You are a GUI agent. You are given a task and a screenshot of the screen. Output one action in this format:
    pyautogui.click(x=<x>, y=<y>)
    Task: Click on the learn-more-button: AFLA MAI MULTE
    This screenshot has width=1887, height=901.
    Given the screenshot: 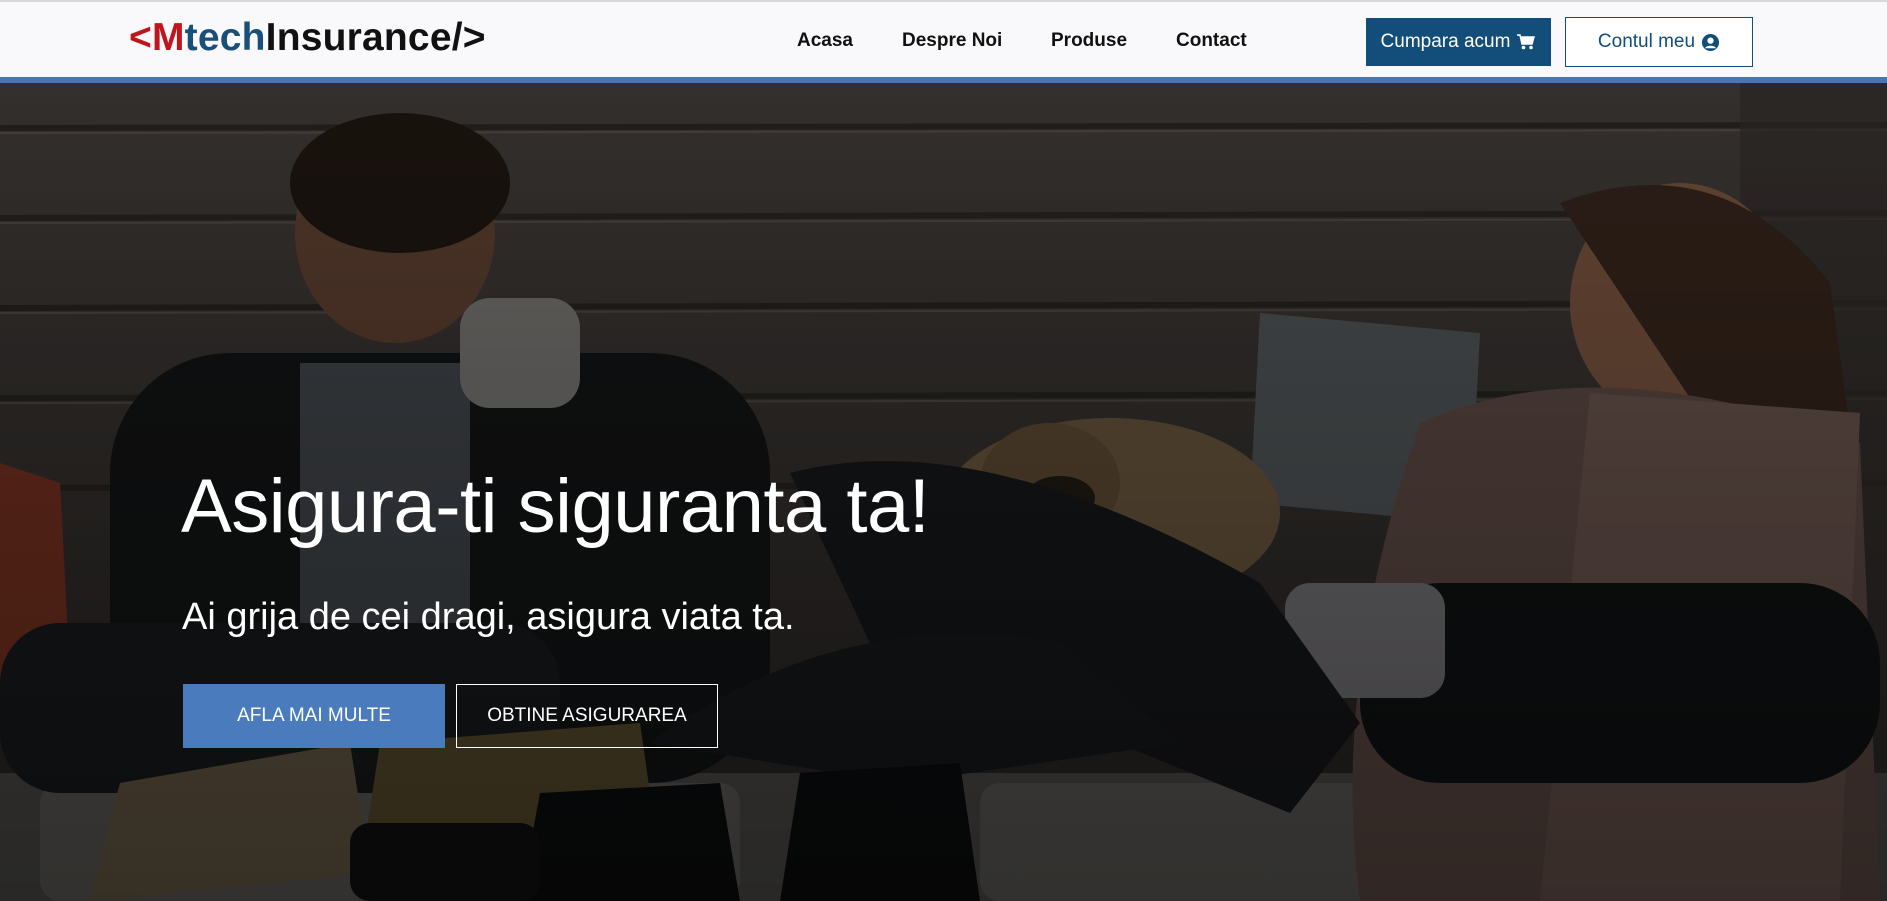 What is the action you would take?
    pyautogui.click(x=314, y=716)
    